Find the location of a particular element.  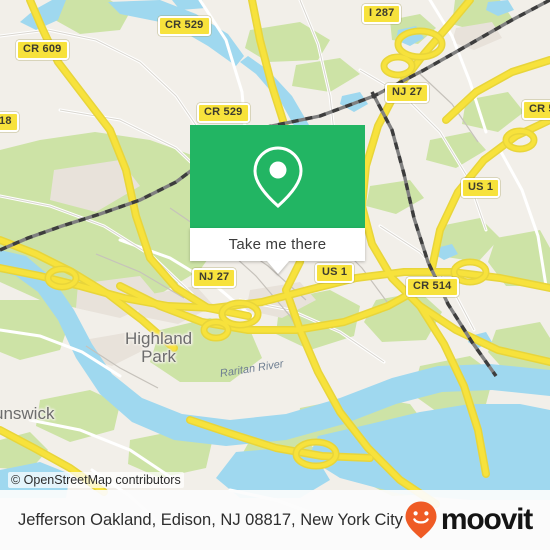

osm-attribution: © OpenStreetMap contributors is located at coordinates (96, 480).